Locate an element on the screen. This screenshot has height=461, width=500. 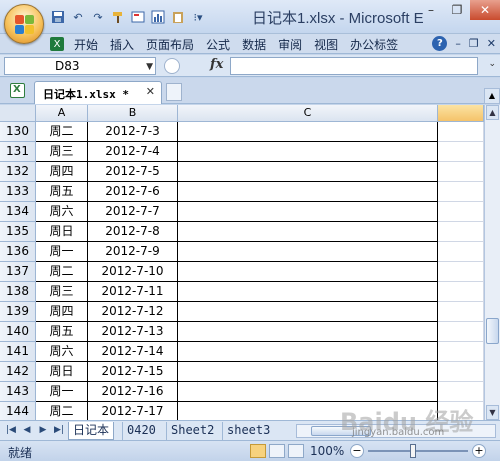
cell-date: 2012-7-10 is located at coordinates (133, 272).